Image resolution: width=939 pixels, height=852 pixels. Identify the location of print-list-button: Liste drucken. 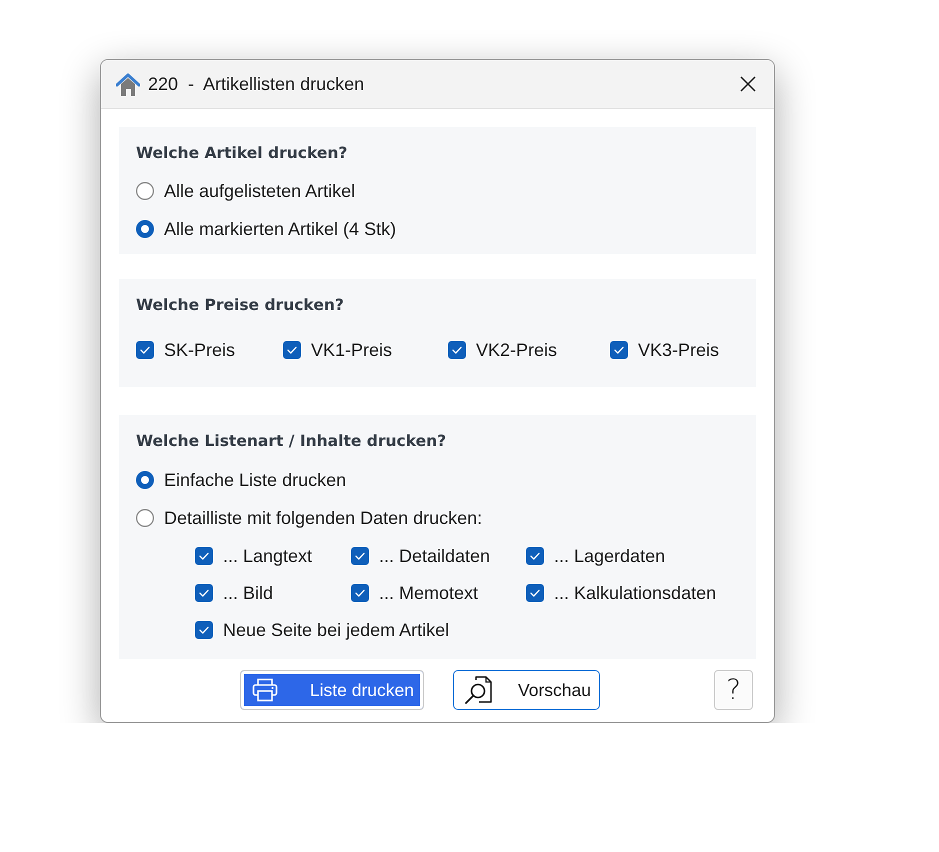
(332, 690).